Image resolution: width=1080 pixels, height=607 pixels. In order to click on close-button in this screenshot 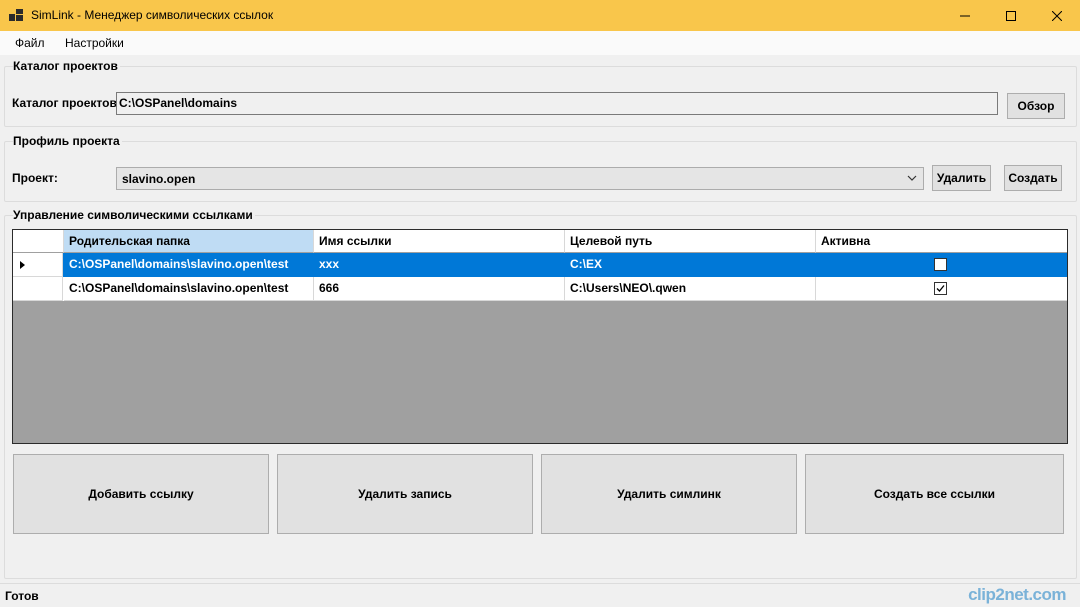, I will do `click(1057, 15)`.